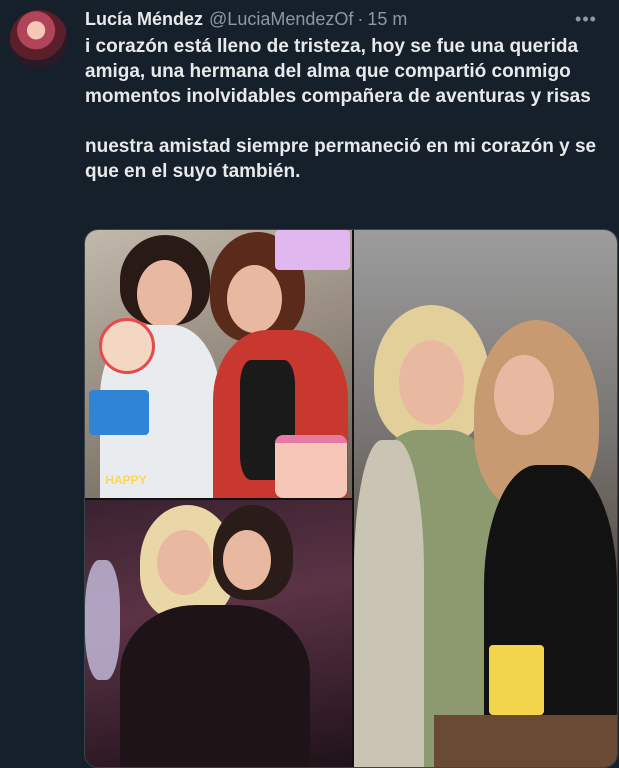 The image size is (619, 768). Describe the element at coordinates (312, 250) in the screenshot. I see `gift-sticker` at that location.